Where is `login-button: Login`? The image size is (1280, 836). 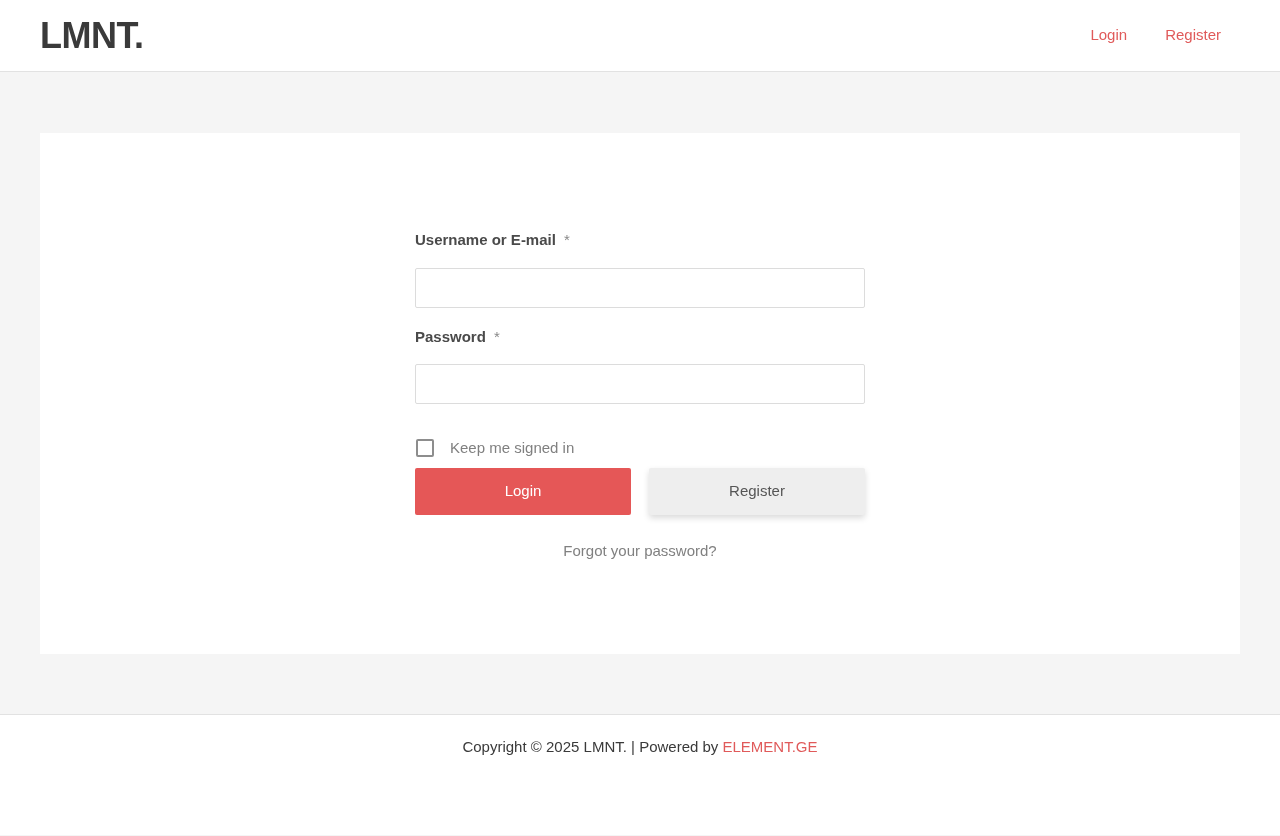
login-button: Login is located at coordinates (523, 491).